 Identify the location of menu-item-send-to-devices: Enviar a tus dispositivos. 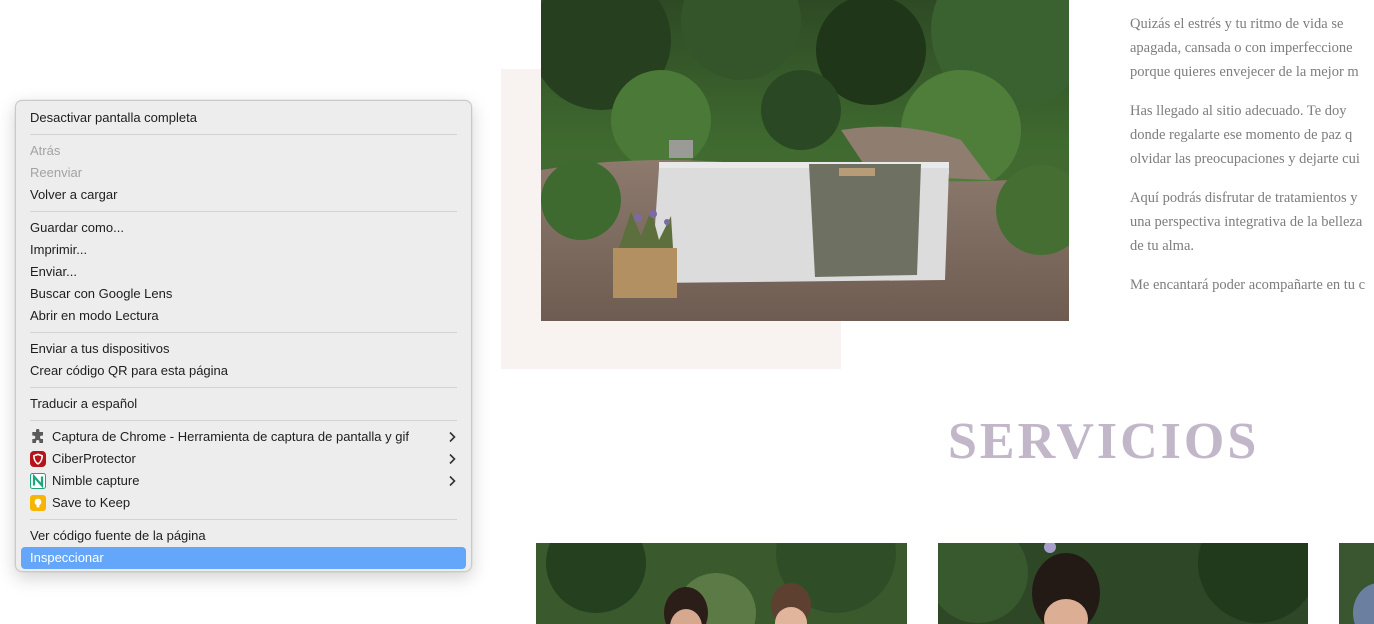
(243, 349).